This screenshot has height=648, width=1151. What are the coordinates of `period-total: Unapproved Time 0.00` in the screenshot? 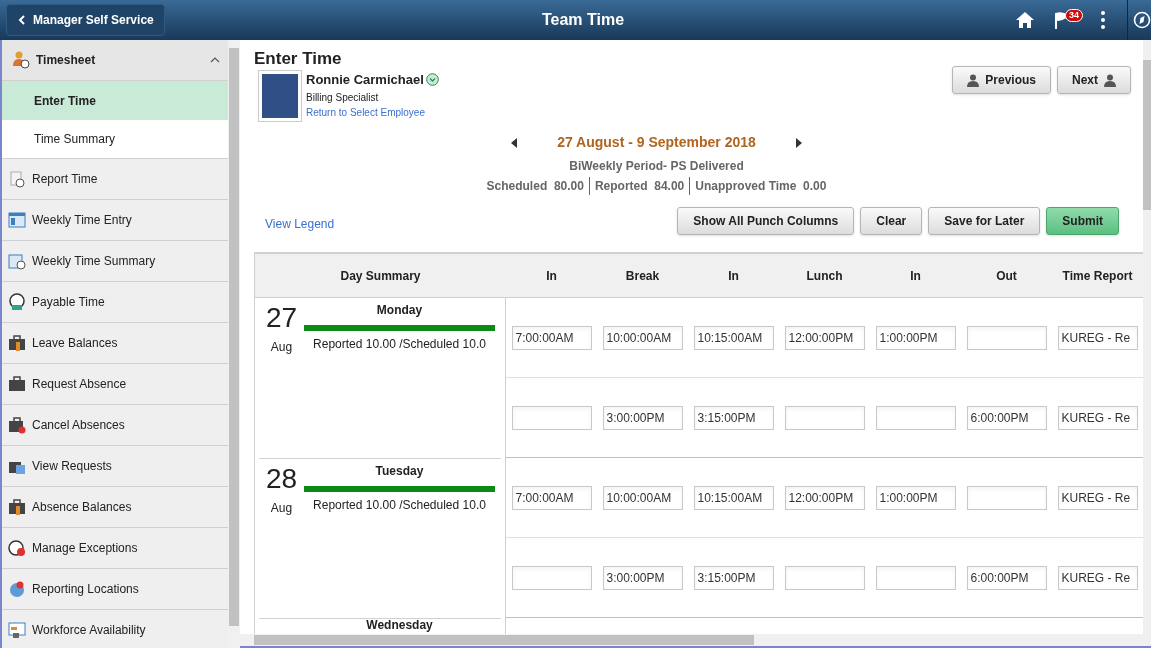 It's located at (760, 186).